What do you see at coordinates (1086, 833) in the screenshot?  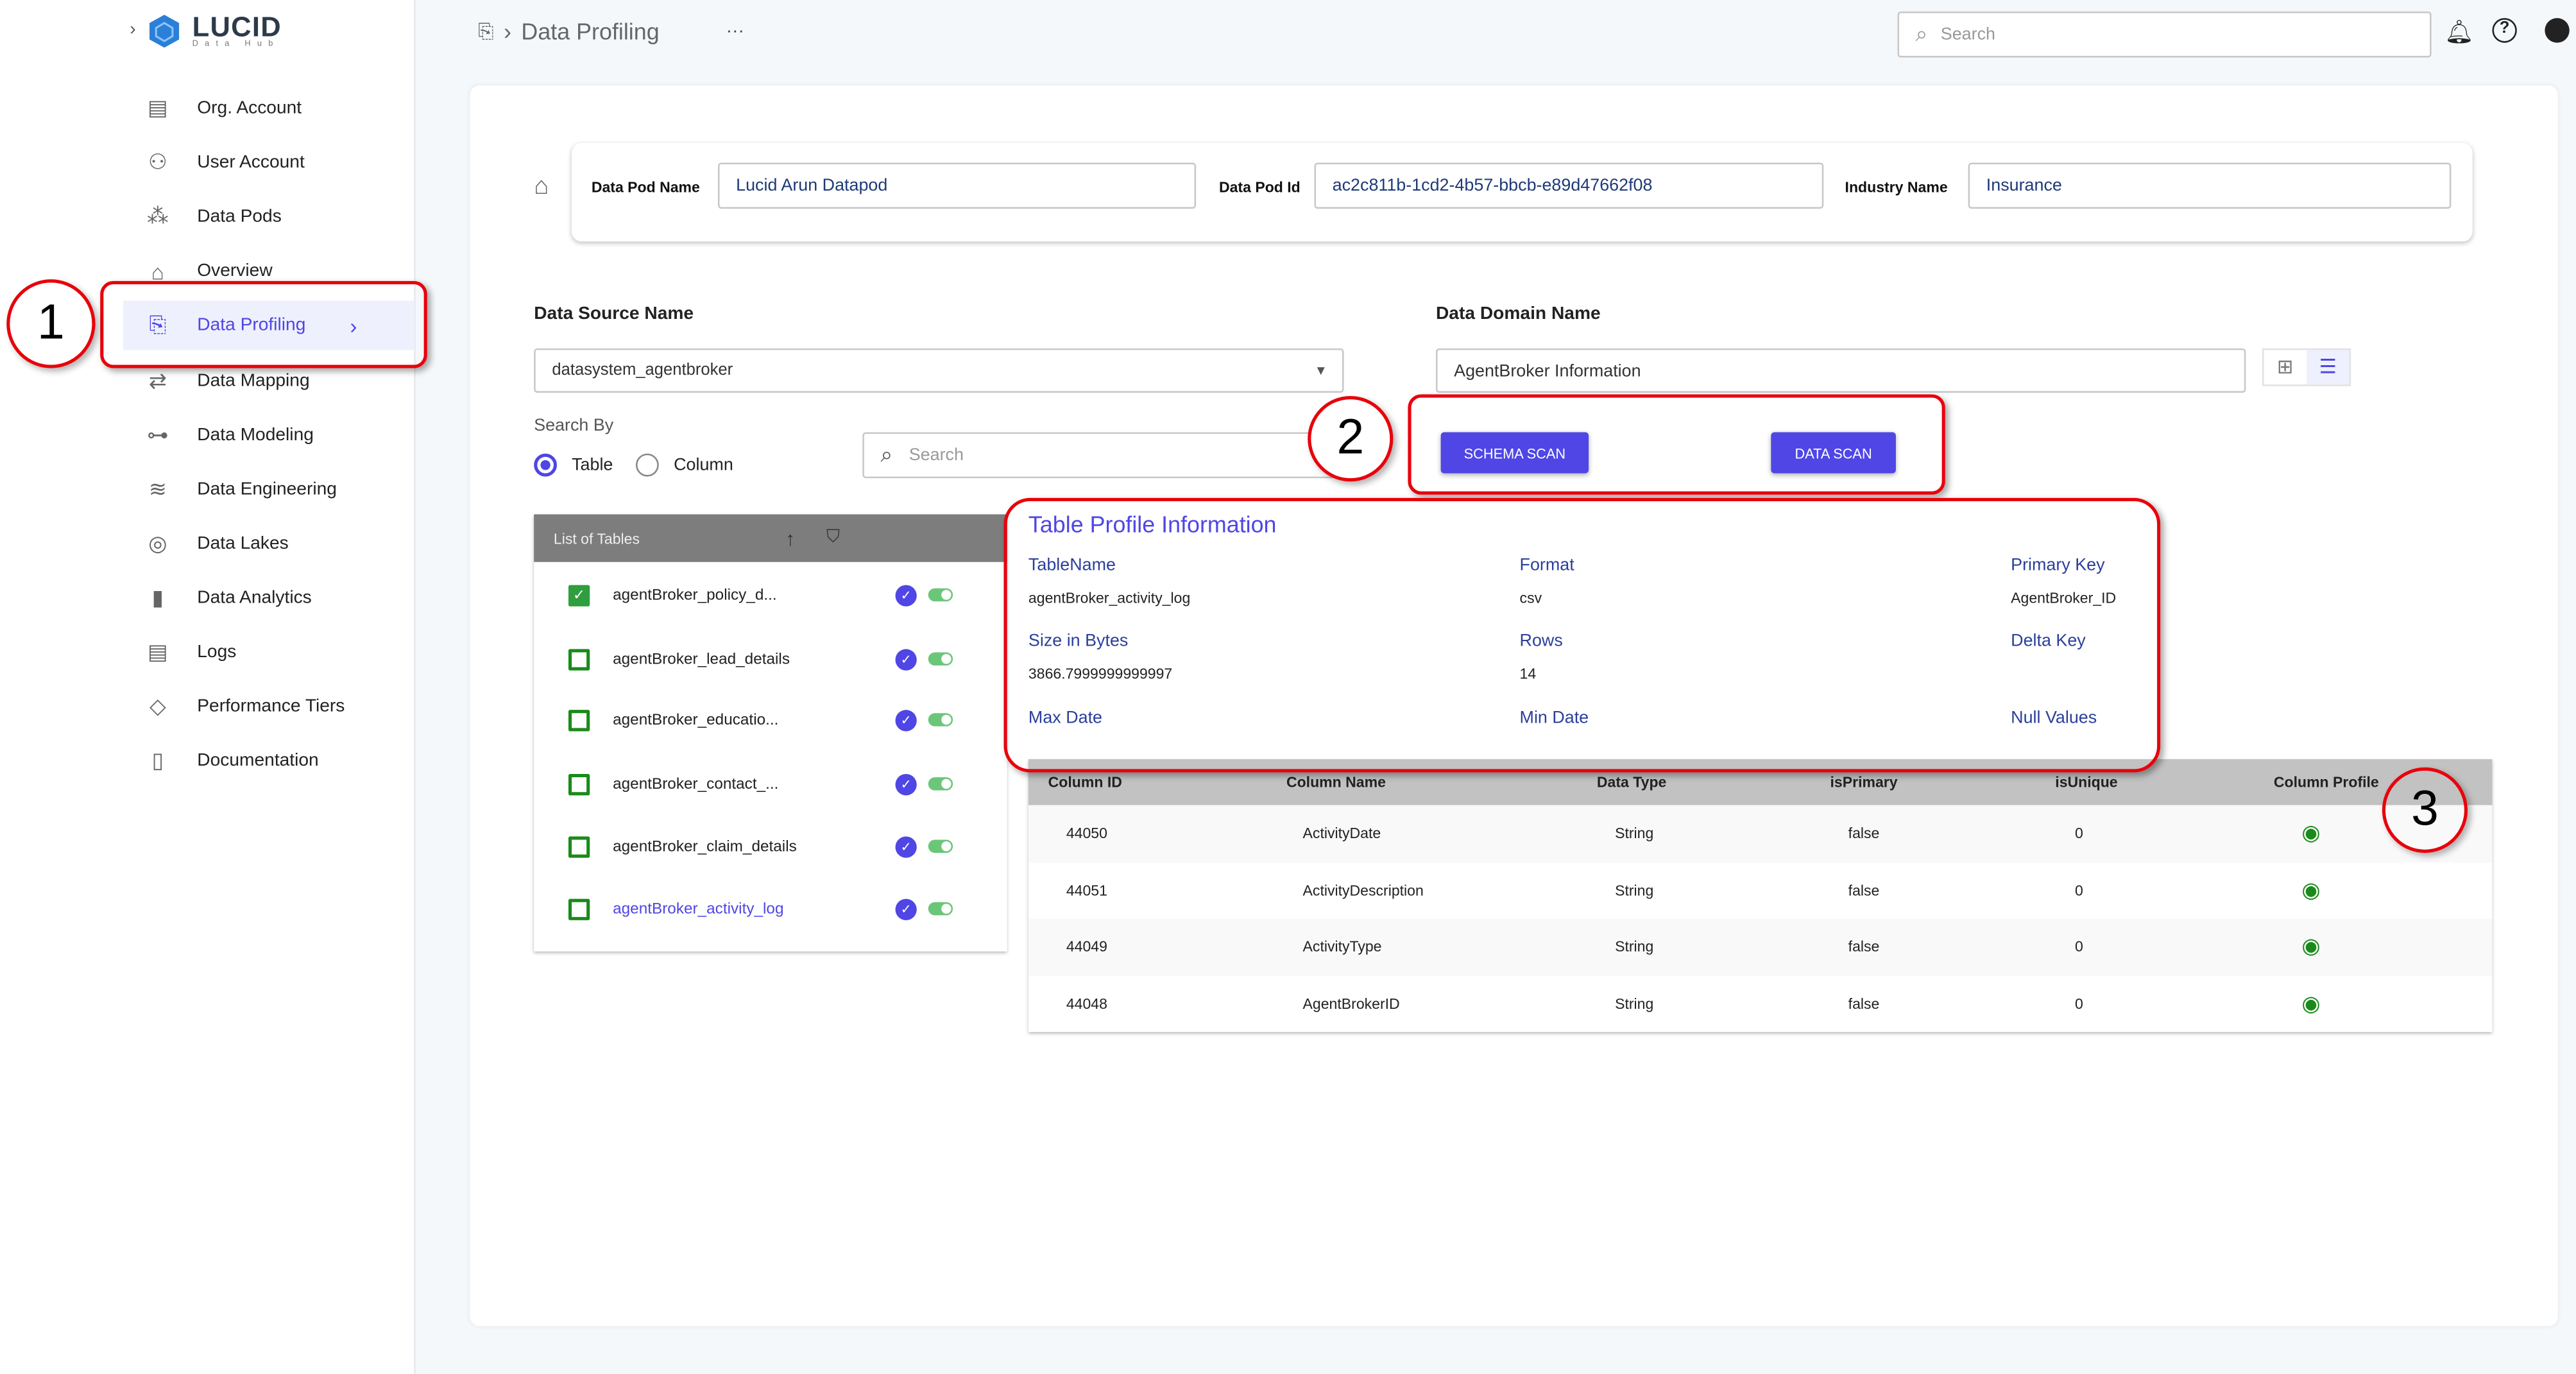 I see `cell-column-id: 44050` at bounding box center [1086, 833].